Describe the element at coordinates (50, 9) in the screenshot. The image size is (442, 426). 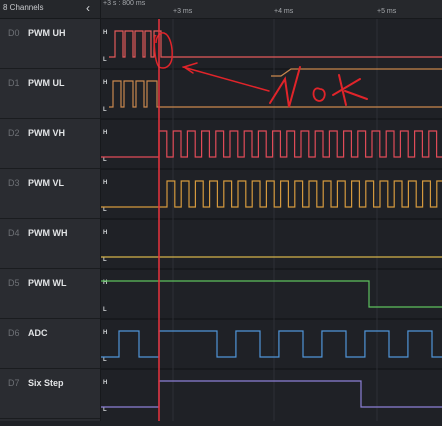
I see `sidebar-header: 8 Channels ‹` at that location.